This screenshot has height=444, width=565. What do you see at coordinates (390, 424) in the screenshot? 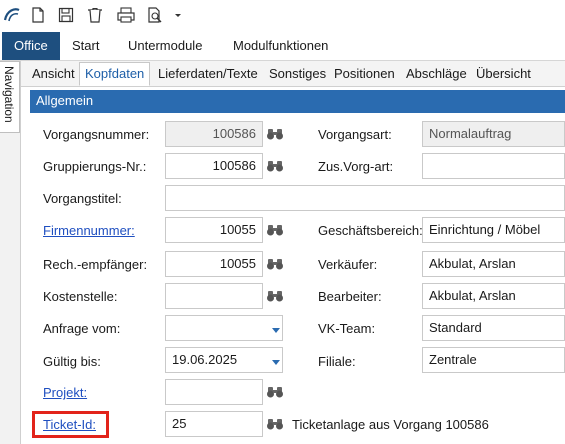
I see `ticket-note: Ticketanlage aus Vorgang 100586` at bounding box center [390, 424].